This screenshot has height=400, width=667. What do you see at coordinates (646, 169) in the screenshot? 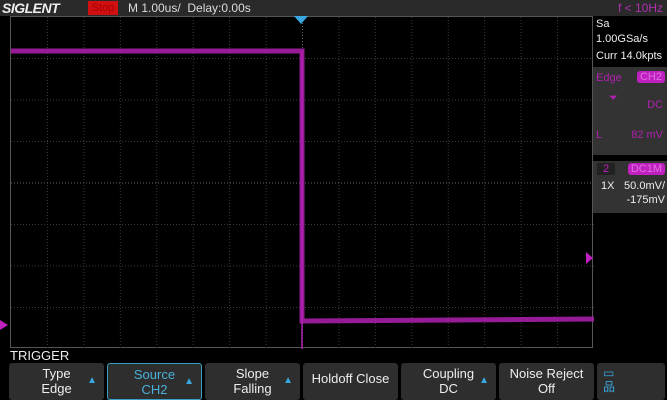
I see `channel-coupling: DC1M` at bounding box center [646, 169].